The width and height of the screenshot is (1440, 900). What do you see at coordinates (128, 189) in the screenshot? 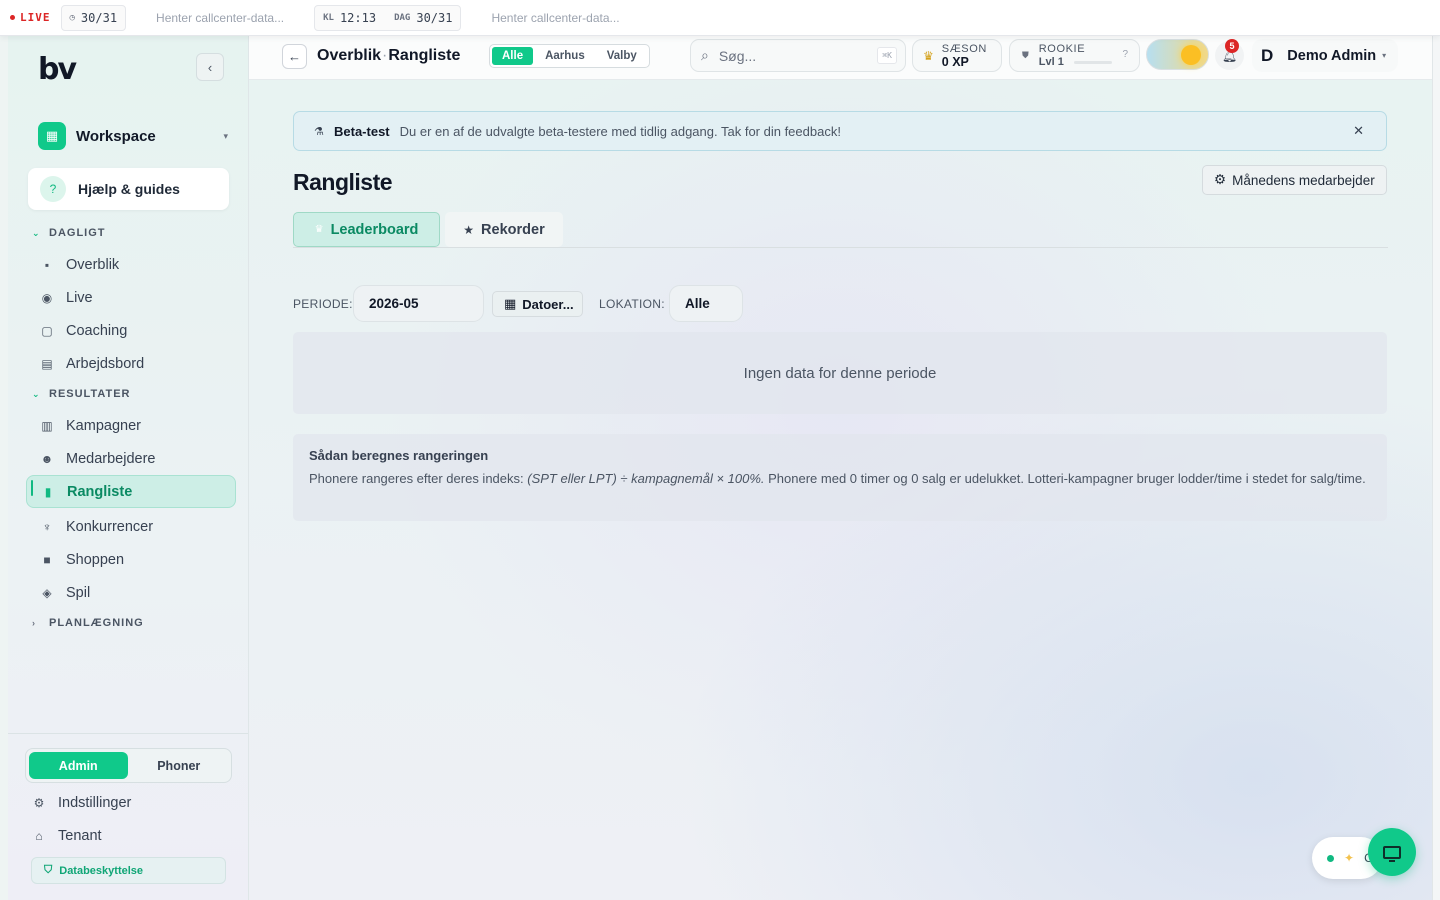
I see `help-guides-button: ? Hjælp & guides` at bounding box center [128, 189].